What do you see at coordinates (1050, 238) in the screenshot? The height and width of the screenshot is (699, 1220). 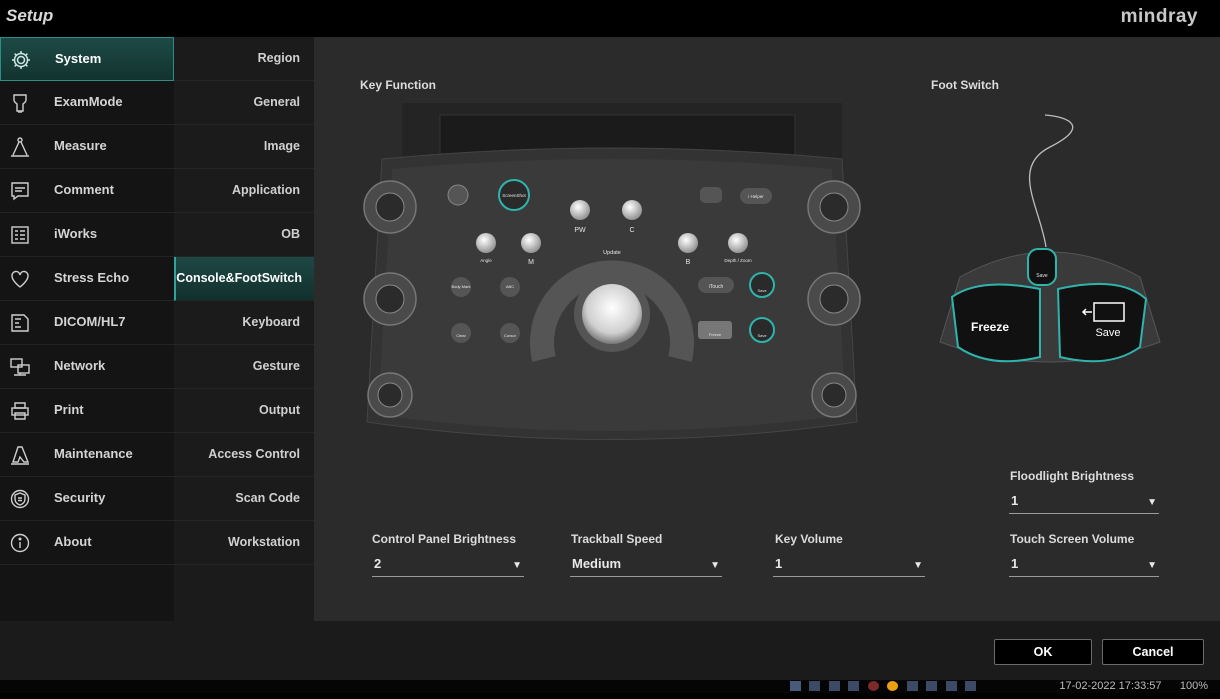 I see `foot-switch-diagram: Save Freeze Save` at bounding box center [1050, 238].